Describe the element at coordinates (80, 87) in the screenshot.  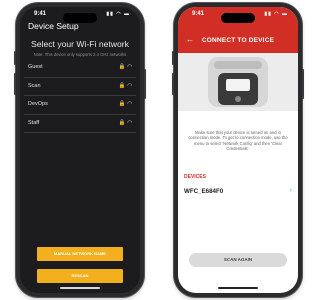
I see `network-item-scan: Scan 🔒 ◠` at that location.